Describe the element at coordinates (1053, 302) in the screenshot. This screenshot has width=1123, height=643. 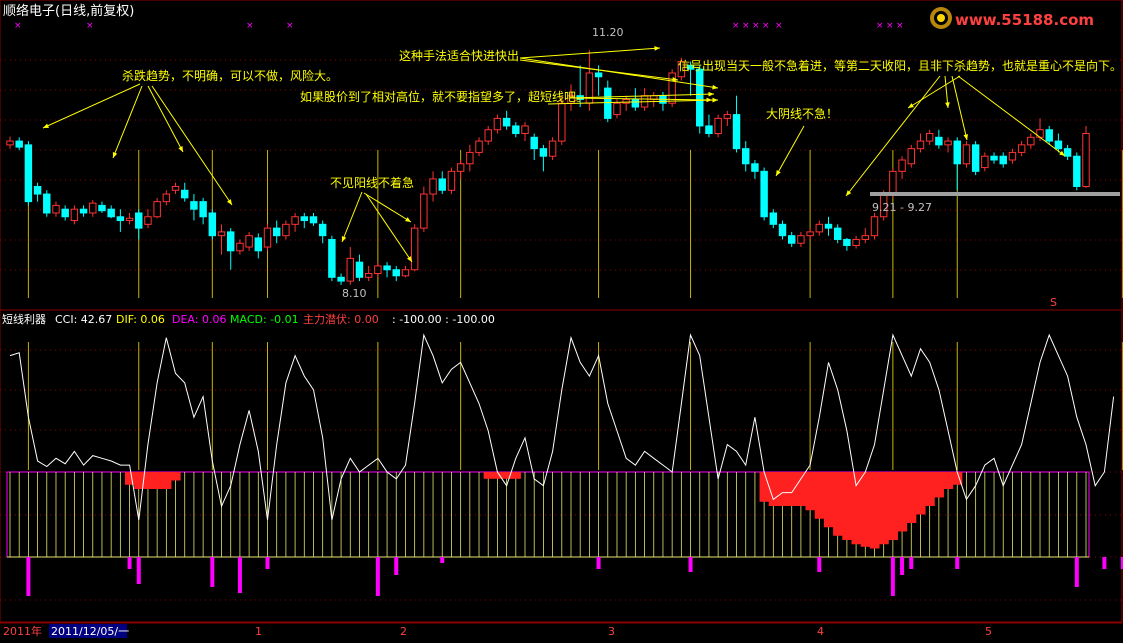
I see `sell-marker: S` at that location.